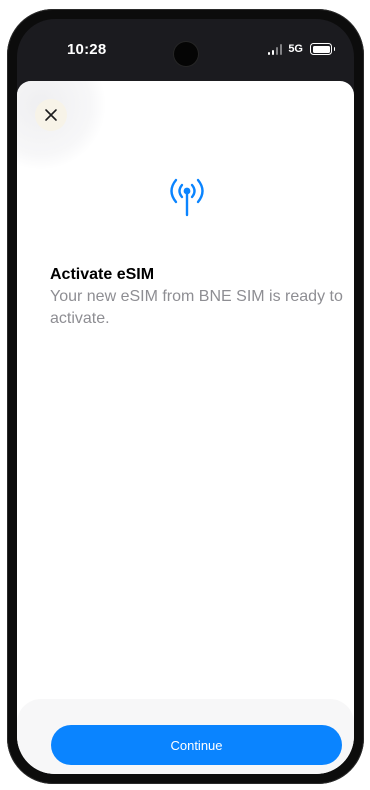  Describe the element at coordinates (102, 274) in the screenshot. I see `page-title: Activate eSIM` at that location.